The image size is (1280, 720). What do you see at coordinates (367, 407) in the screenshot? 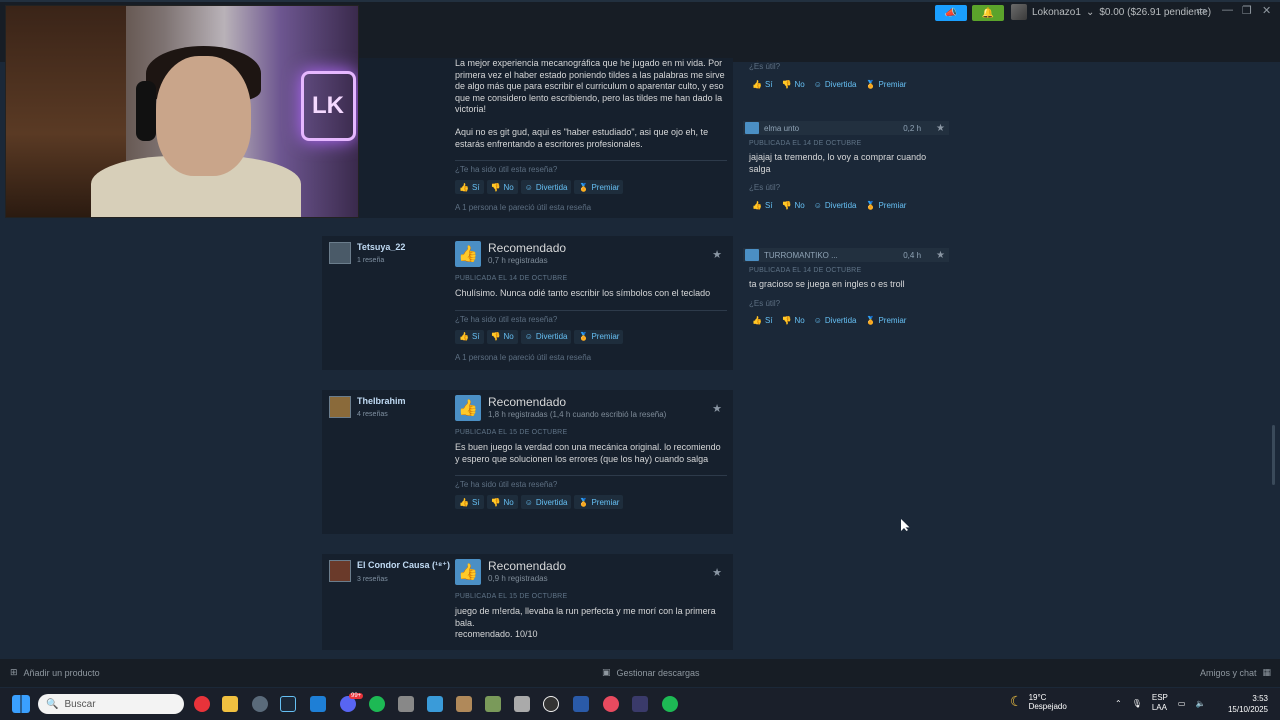
I see `review-author: TheIbrahim 4 reseñas` at bounding box center [367, 407].